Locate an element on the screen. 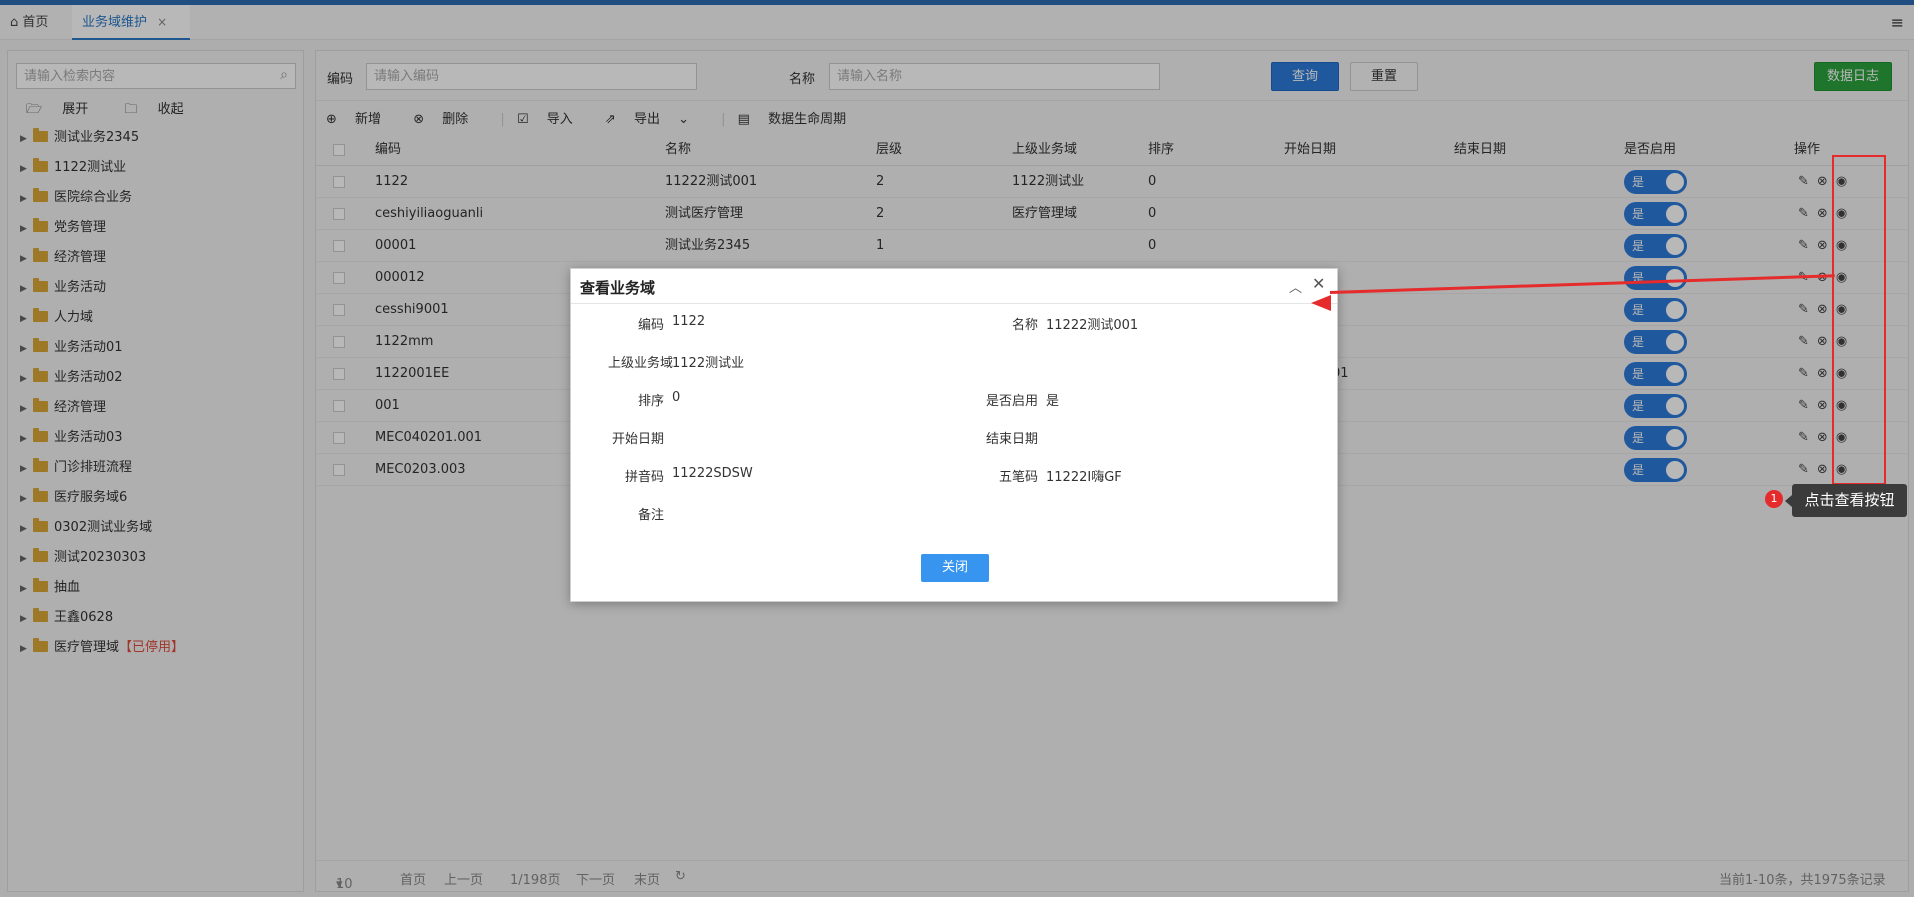 The width and height of the screenshot is (1914, 897). wubi-label: 五笔码 is located at coordinates (1018, 477).